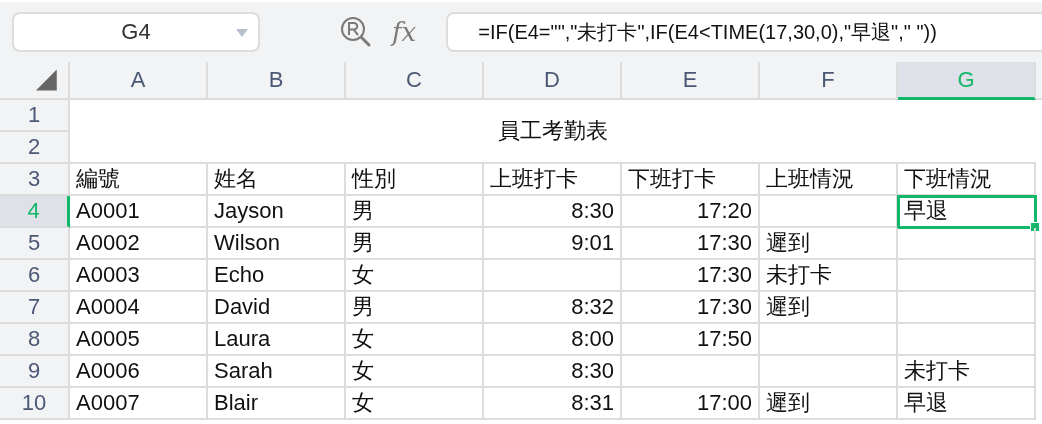  What do you see at coordinates (35, 81) in the screenshot?
I see `select-all-icon` at bounding box center [35, 81].